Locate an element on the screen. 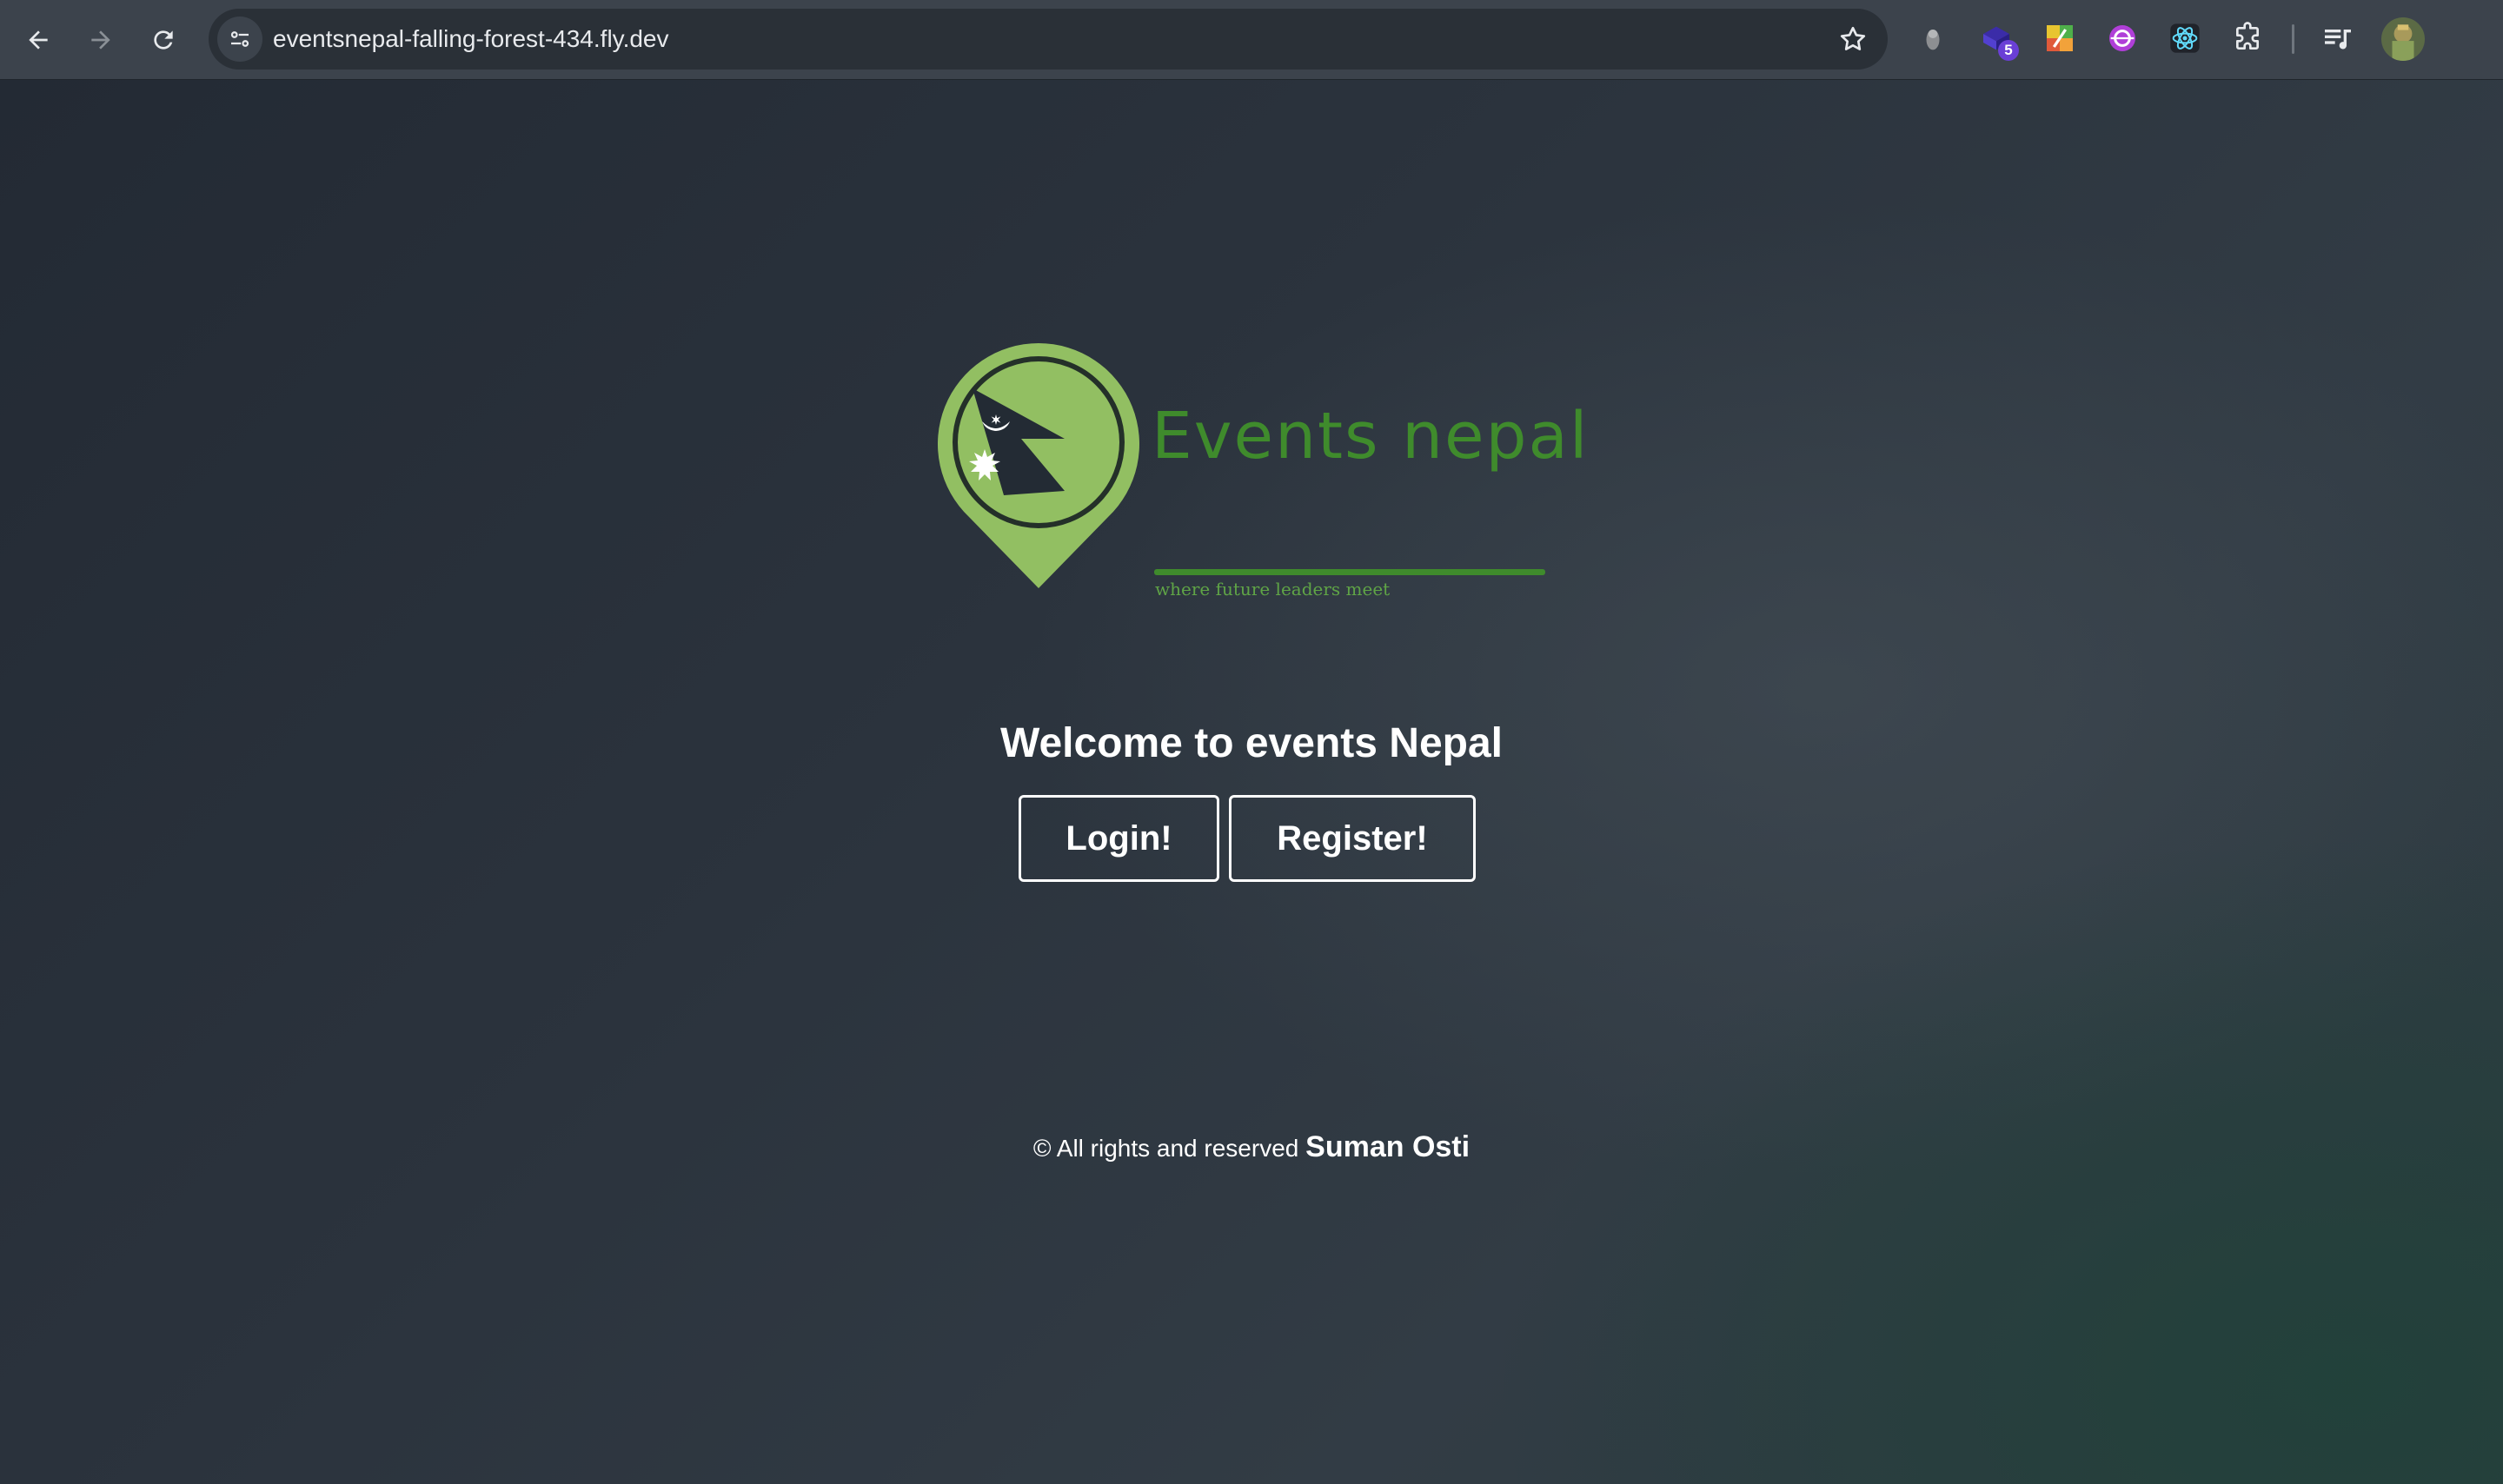  url-text: eventsnepal-falling-forest-434.fly.dev is located at coordinates (471, 39).